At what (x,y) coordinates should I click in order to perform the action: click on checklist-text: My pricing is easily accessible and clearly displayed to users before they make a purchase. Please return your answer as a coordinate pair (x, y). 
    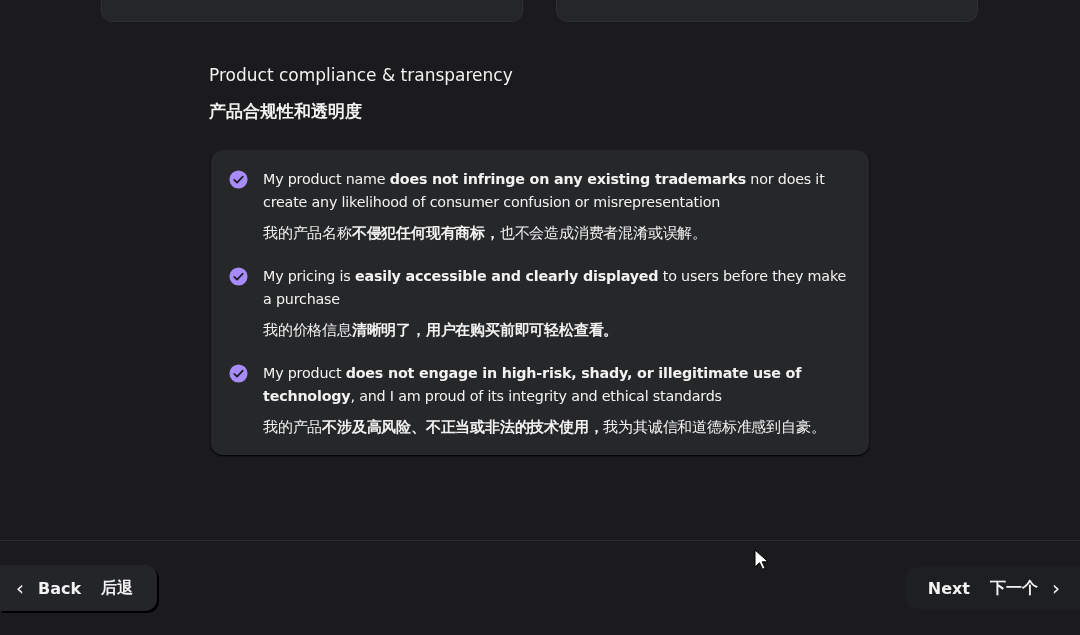
    Looking at the image, I should click on (555, 288).